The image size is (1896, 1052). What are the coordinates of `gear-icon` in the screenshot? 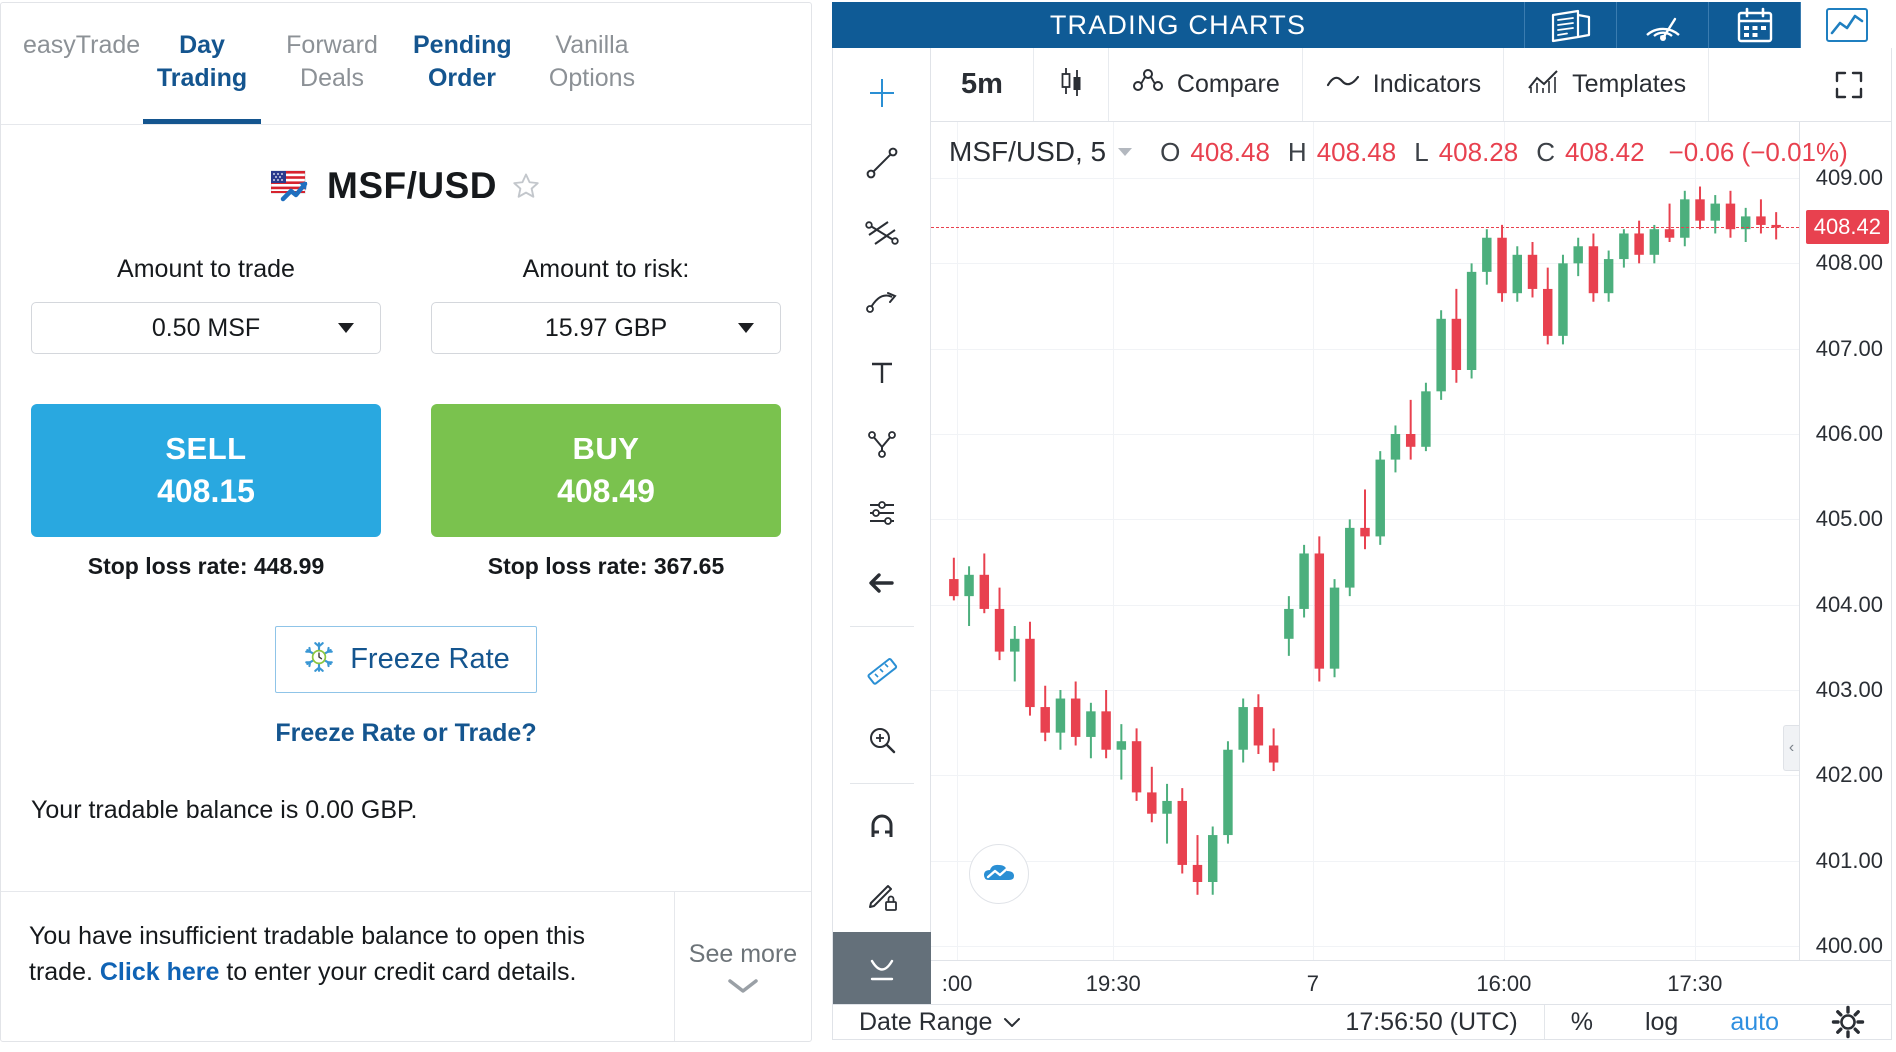 It's located at (1848, 1022).